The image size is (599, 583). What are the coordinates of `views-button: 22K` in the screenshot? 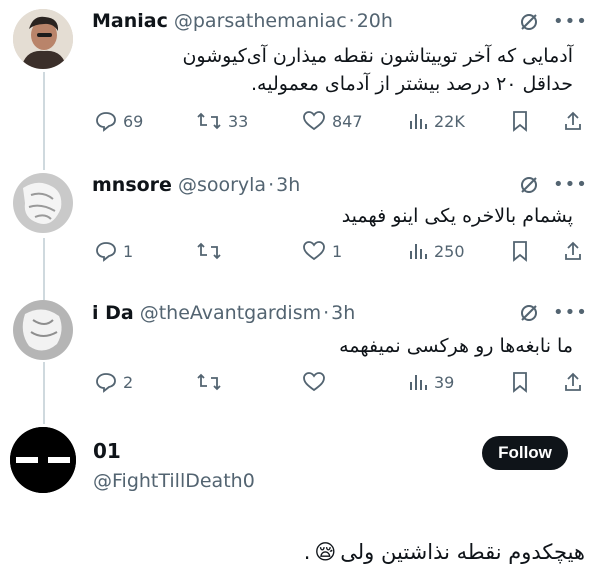 It's located at (436, 121).